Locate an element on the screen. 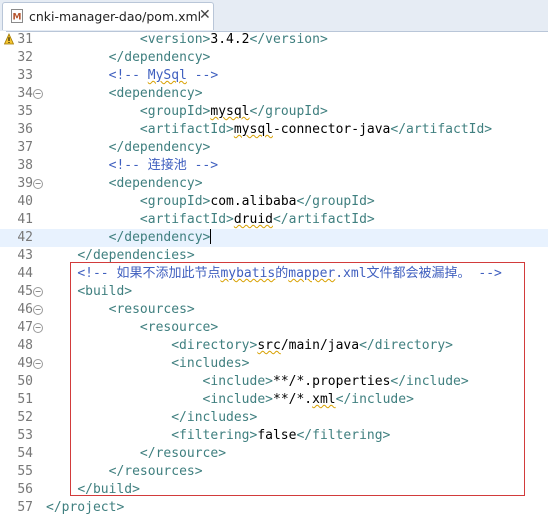  line-number: 41 is located at coordinates (25, 219).